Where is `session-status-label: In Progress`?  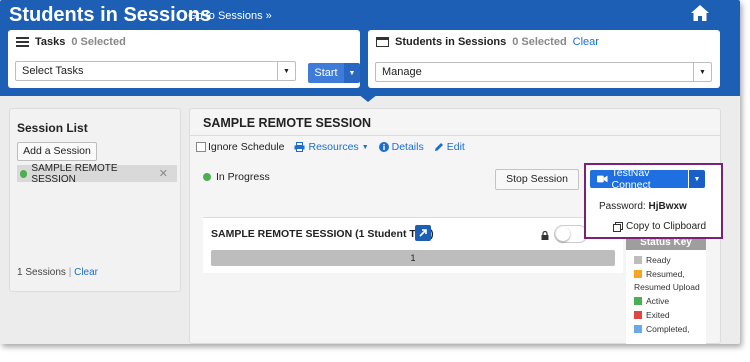
session-status-label: In Progress is located at coordinates (243, 177).